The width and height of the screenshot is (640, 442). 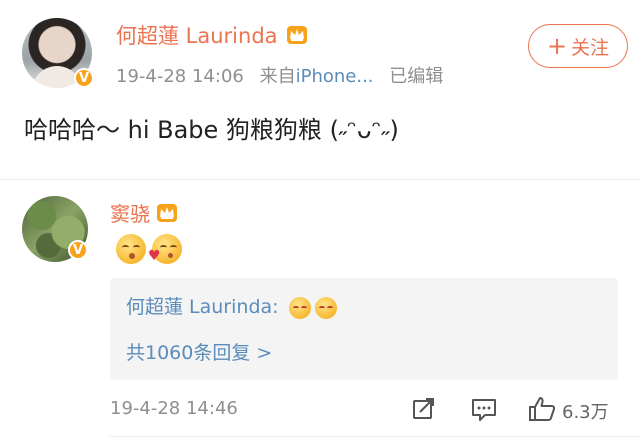 I want to click on post-timestamp: 19-4-28 14:06, so click(x=180, y=76).